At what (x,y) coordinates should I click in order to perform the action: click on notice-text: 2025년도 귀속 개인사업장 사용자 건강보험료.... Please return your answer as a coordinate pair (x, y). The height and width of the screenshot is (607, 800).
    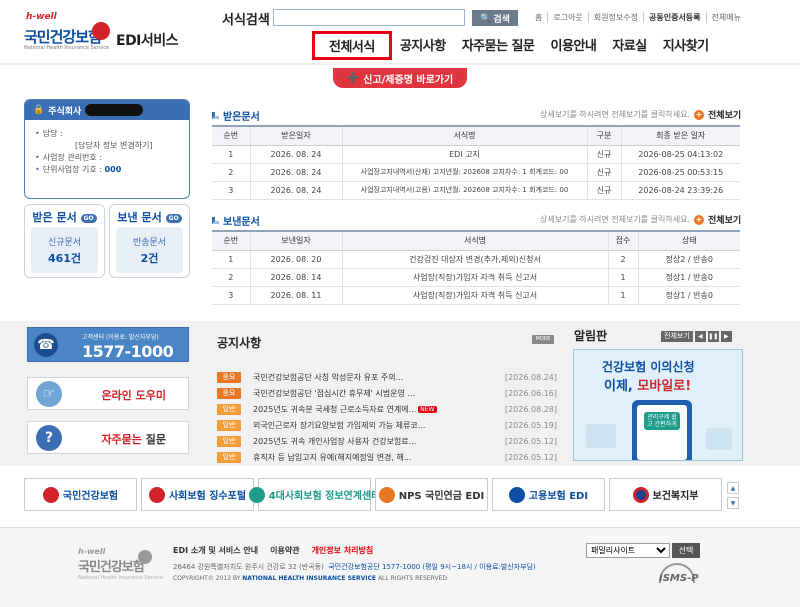
    Looking at the image, I should click on (355, 441).